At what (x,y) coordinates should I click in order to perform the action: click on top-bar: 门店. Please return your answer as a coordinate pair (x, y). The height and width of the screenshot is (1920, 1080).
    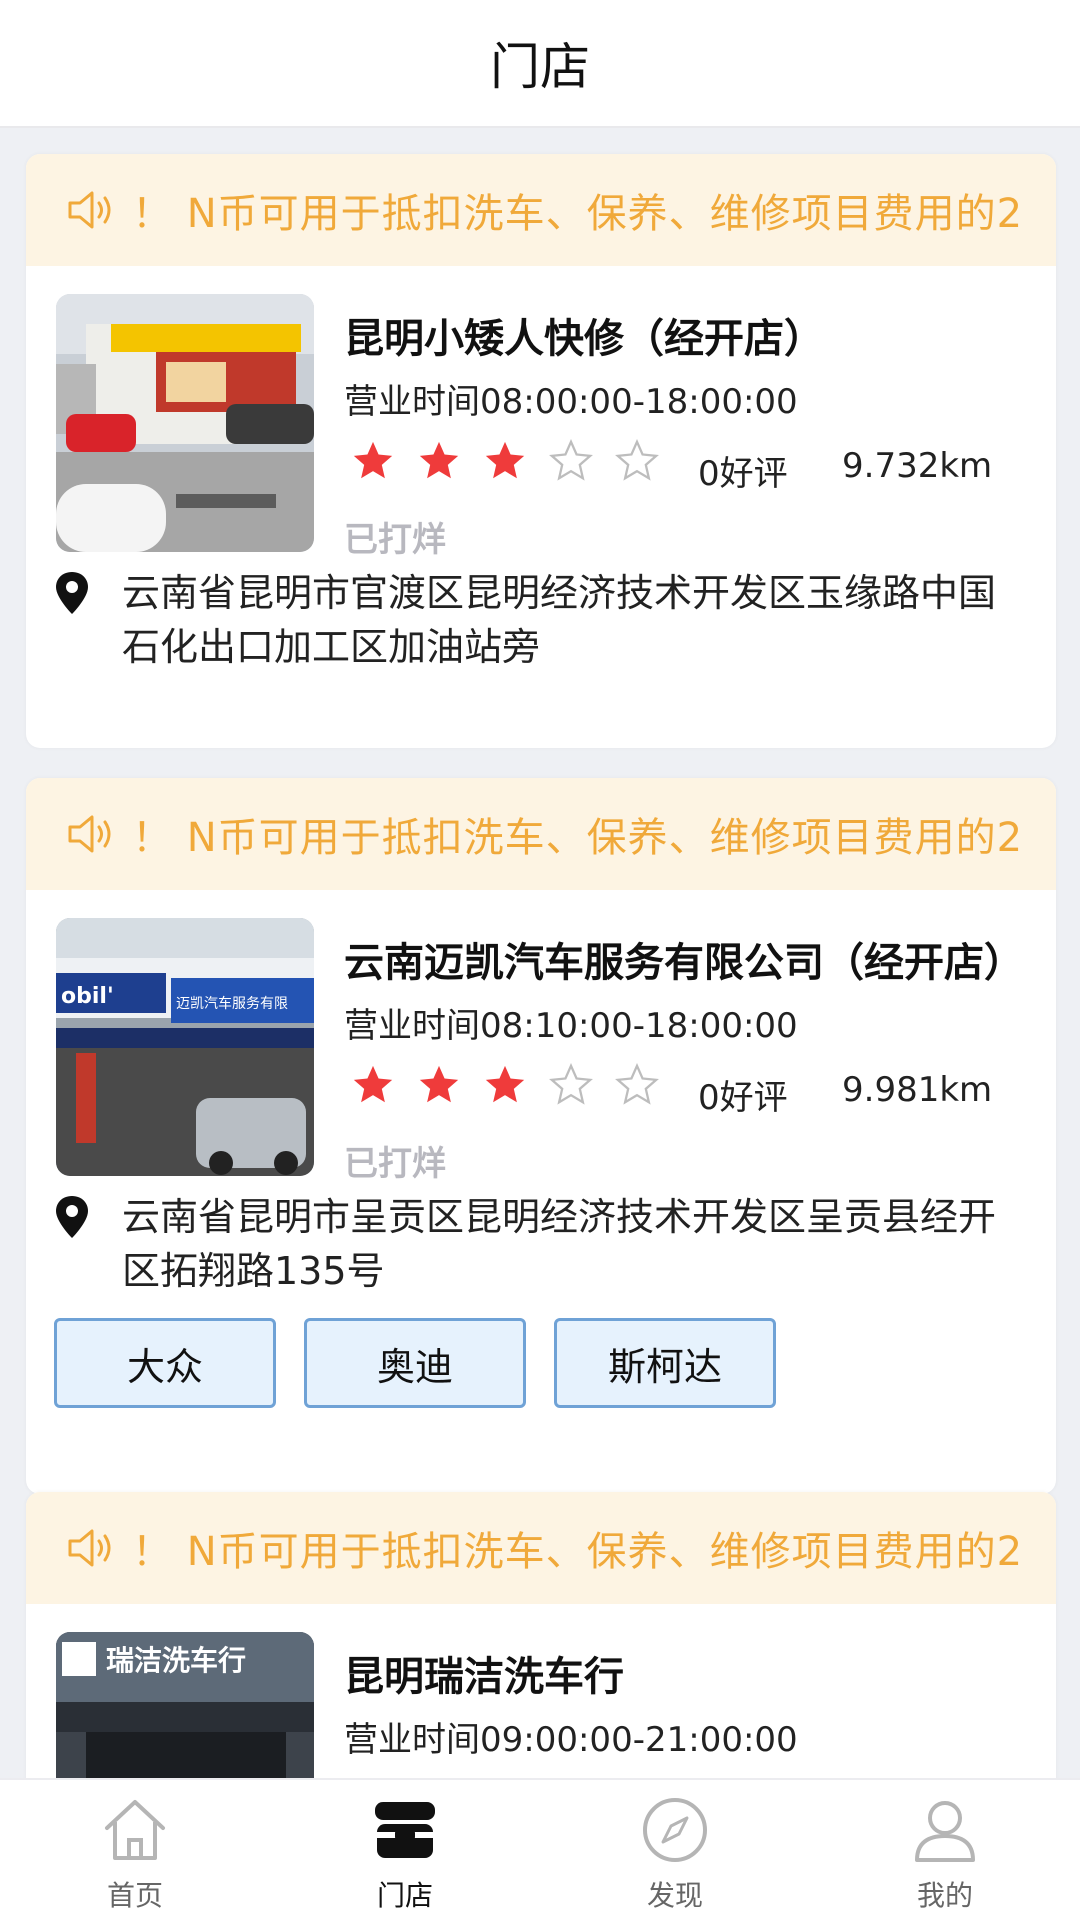
    Looking at the image, I should click on (540, 64).